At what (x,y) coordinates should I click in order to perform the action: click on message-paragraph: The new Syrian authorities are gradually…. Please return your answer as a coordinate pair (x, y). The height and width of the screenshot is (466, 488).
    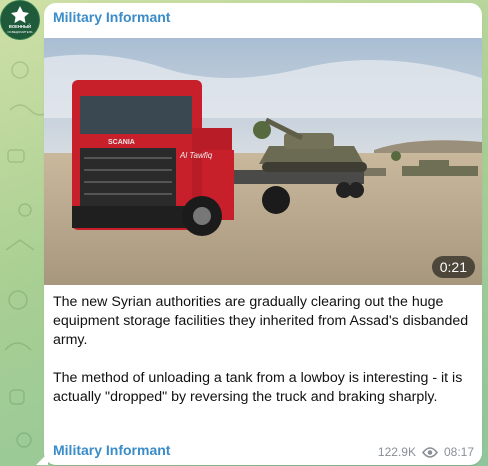
    Looking at the image, I should click on (261, 321).